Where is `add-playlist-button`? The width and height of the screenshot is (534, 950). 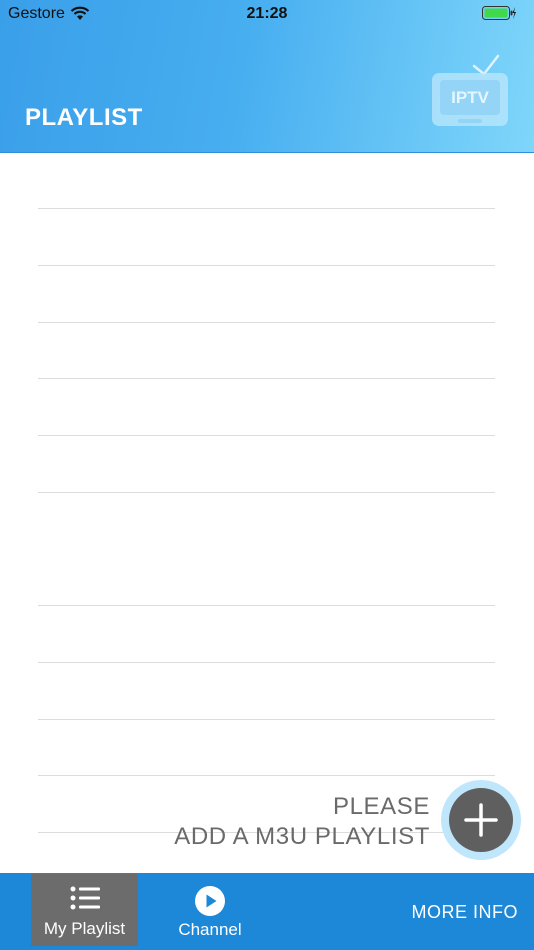
add-playlist-button is located at coordinates (481, 820).